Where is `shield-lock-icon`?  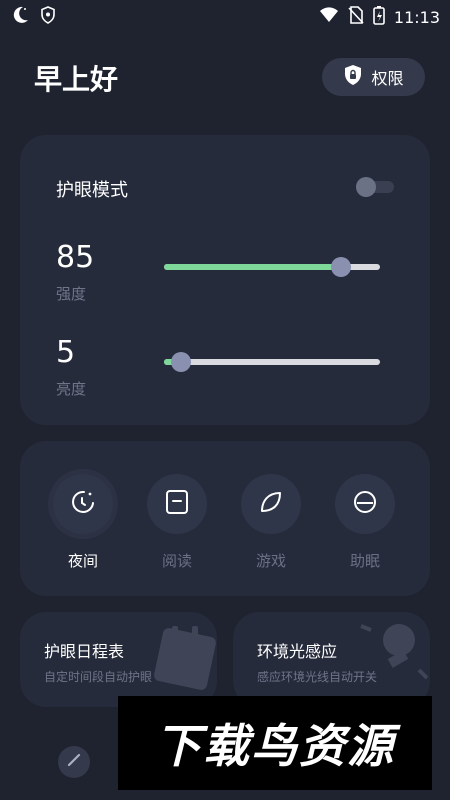
shield-lock-icon is located at coordinates (353, 77).